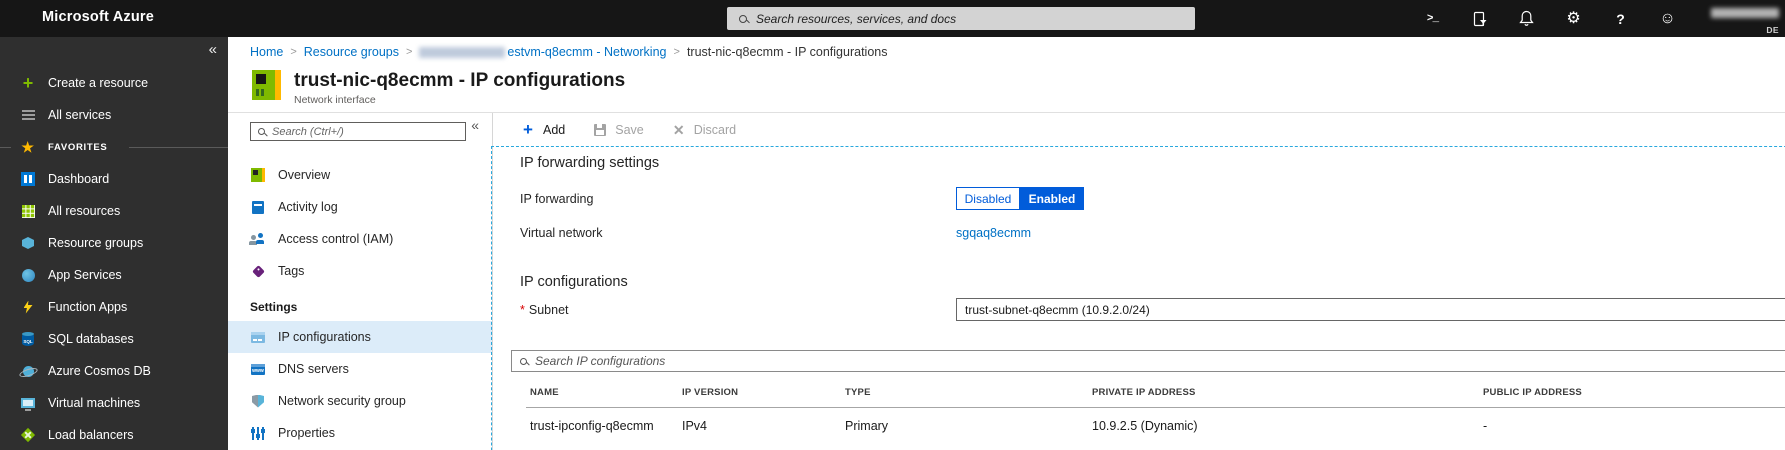  Describe the element at coordinates (1283, 390) in the screenshot. I see `column-header-private-ip: PRIVATE IP ADDRESS` at that location.